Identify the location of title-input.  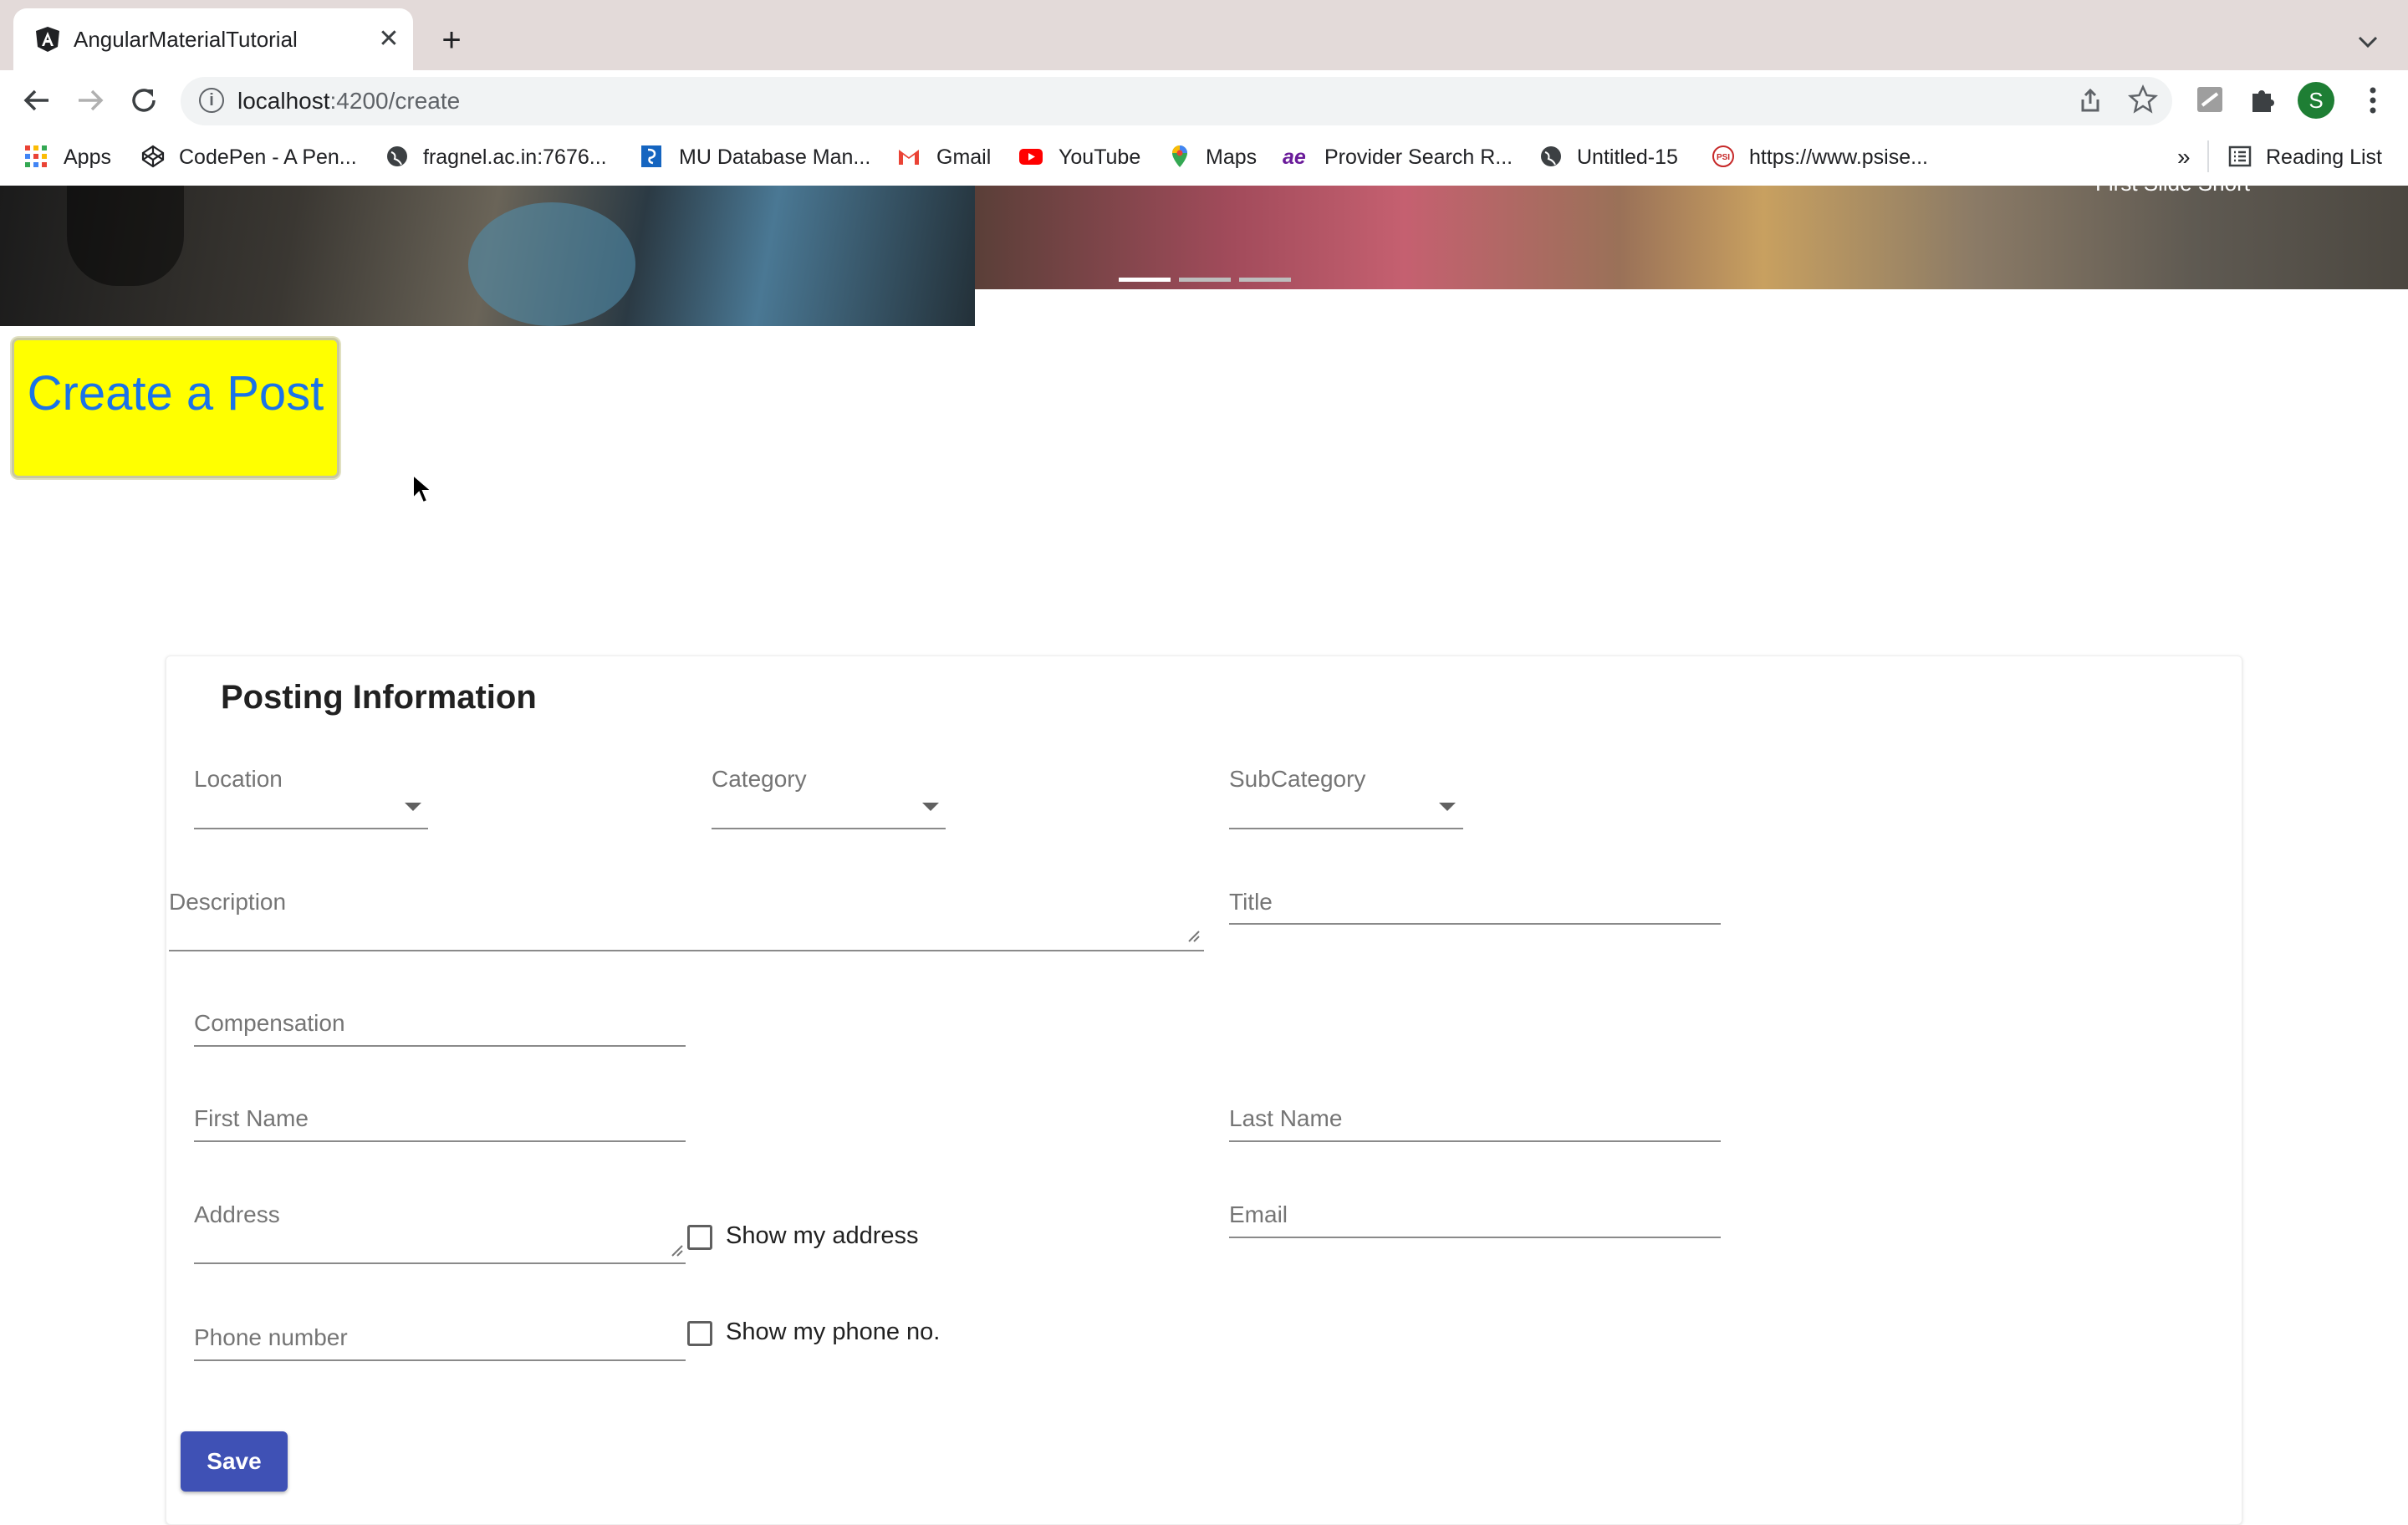
(1475, 924).